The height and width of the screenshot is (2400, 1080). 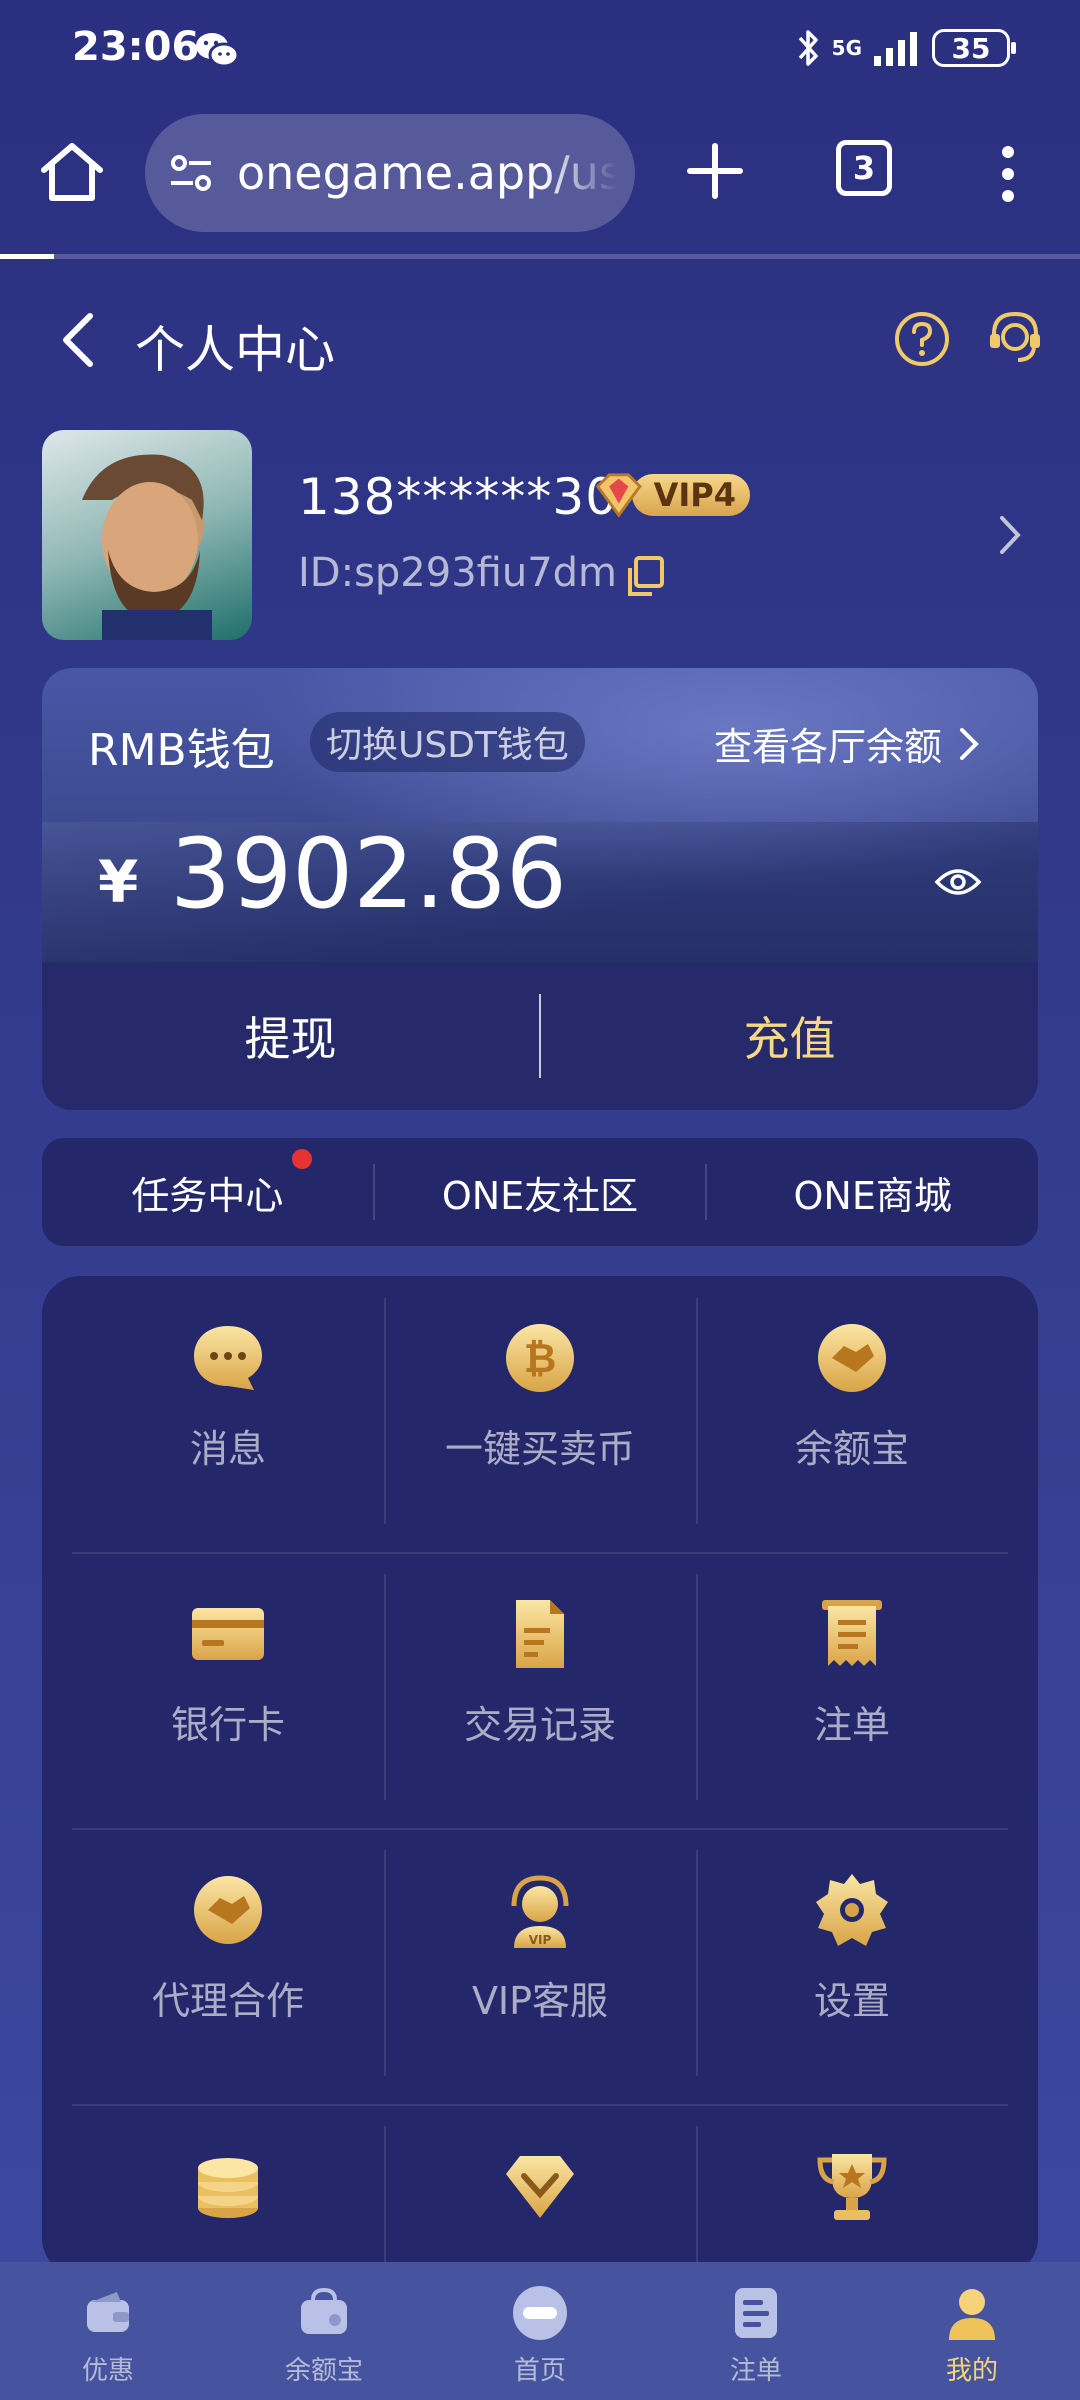 What do you see at coordinates (540, 1634) in the screenshot?
I see `document-icon` at bounding box center [540, 1634].